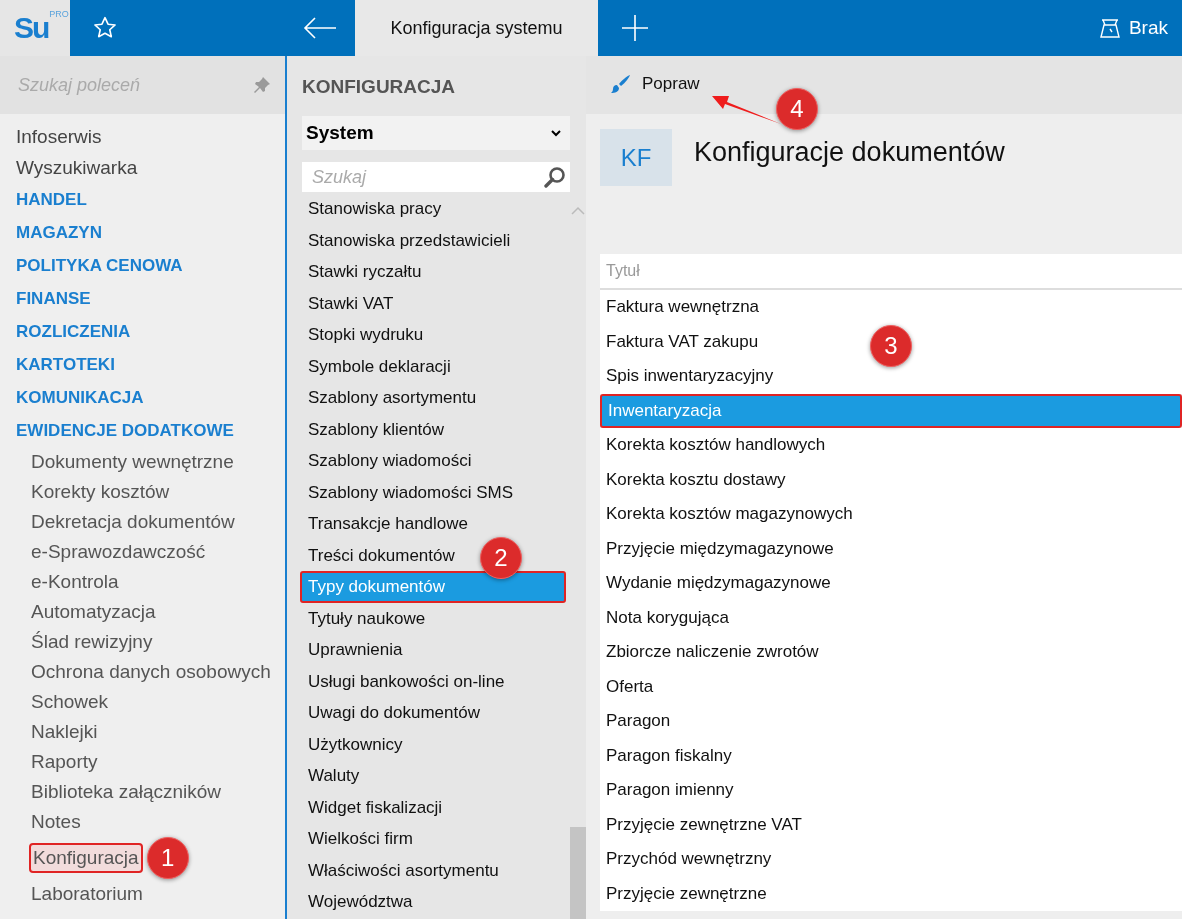  Describe the element at coordinates (378, 555) in the screenshot. I see `config-list-item: Treści dokumentów` at that location.